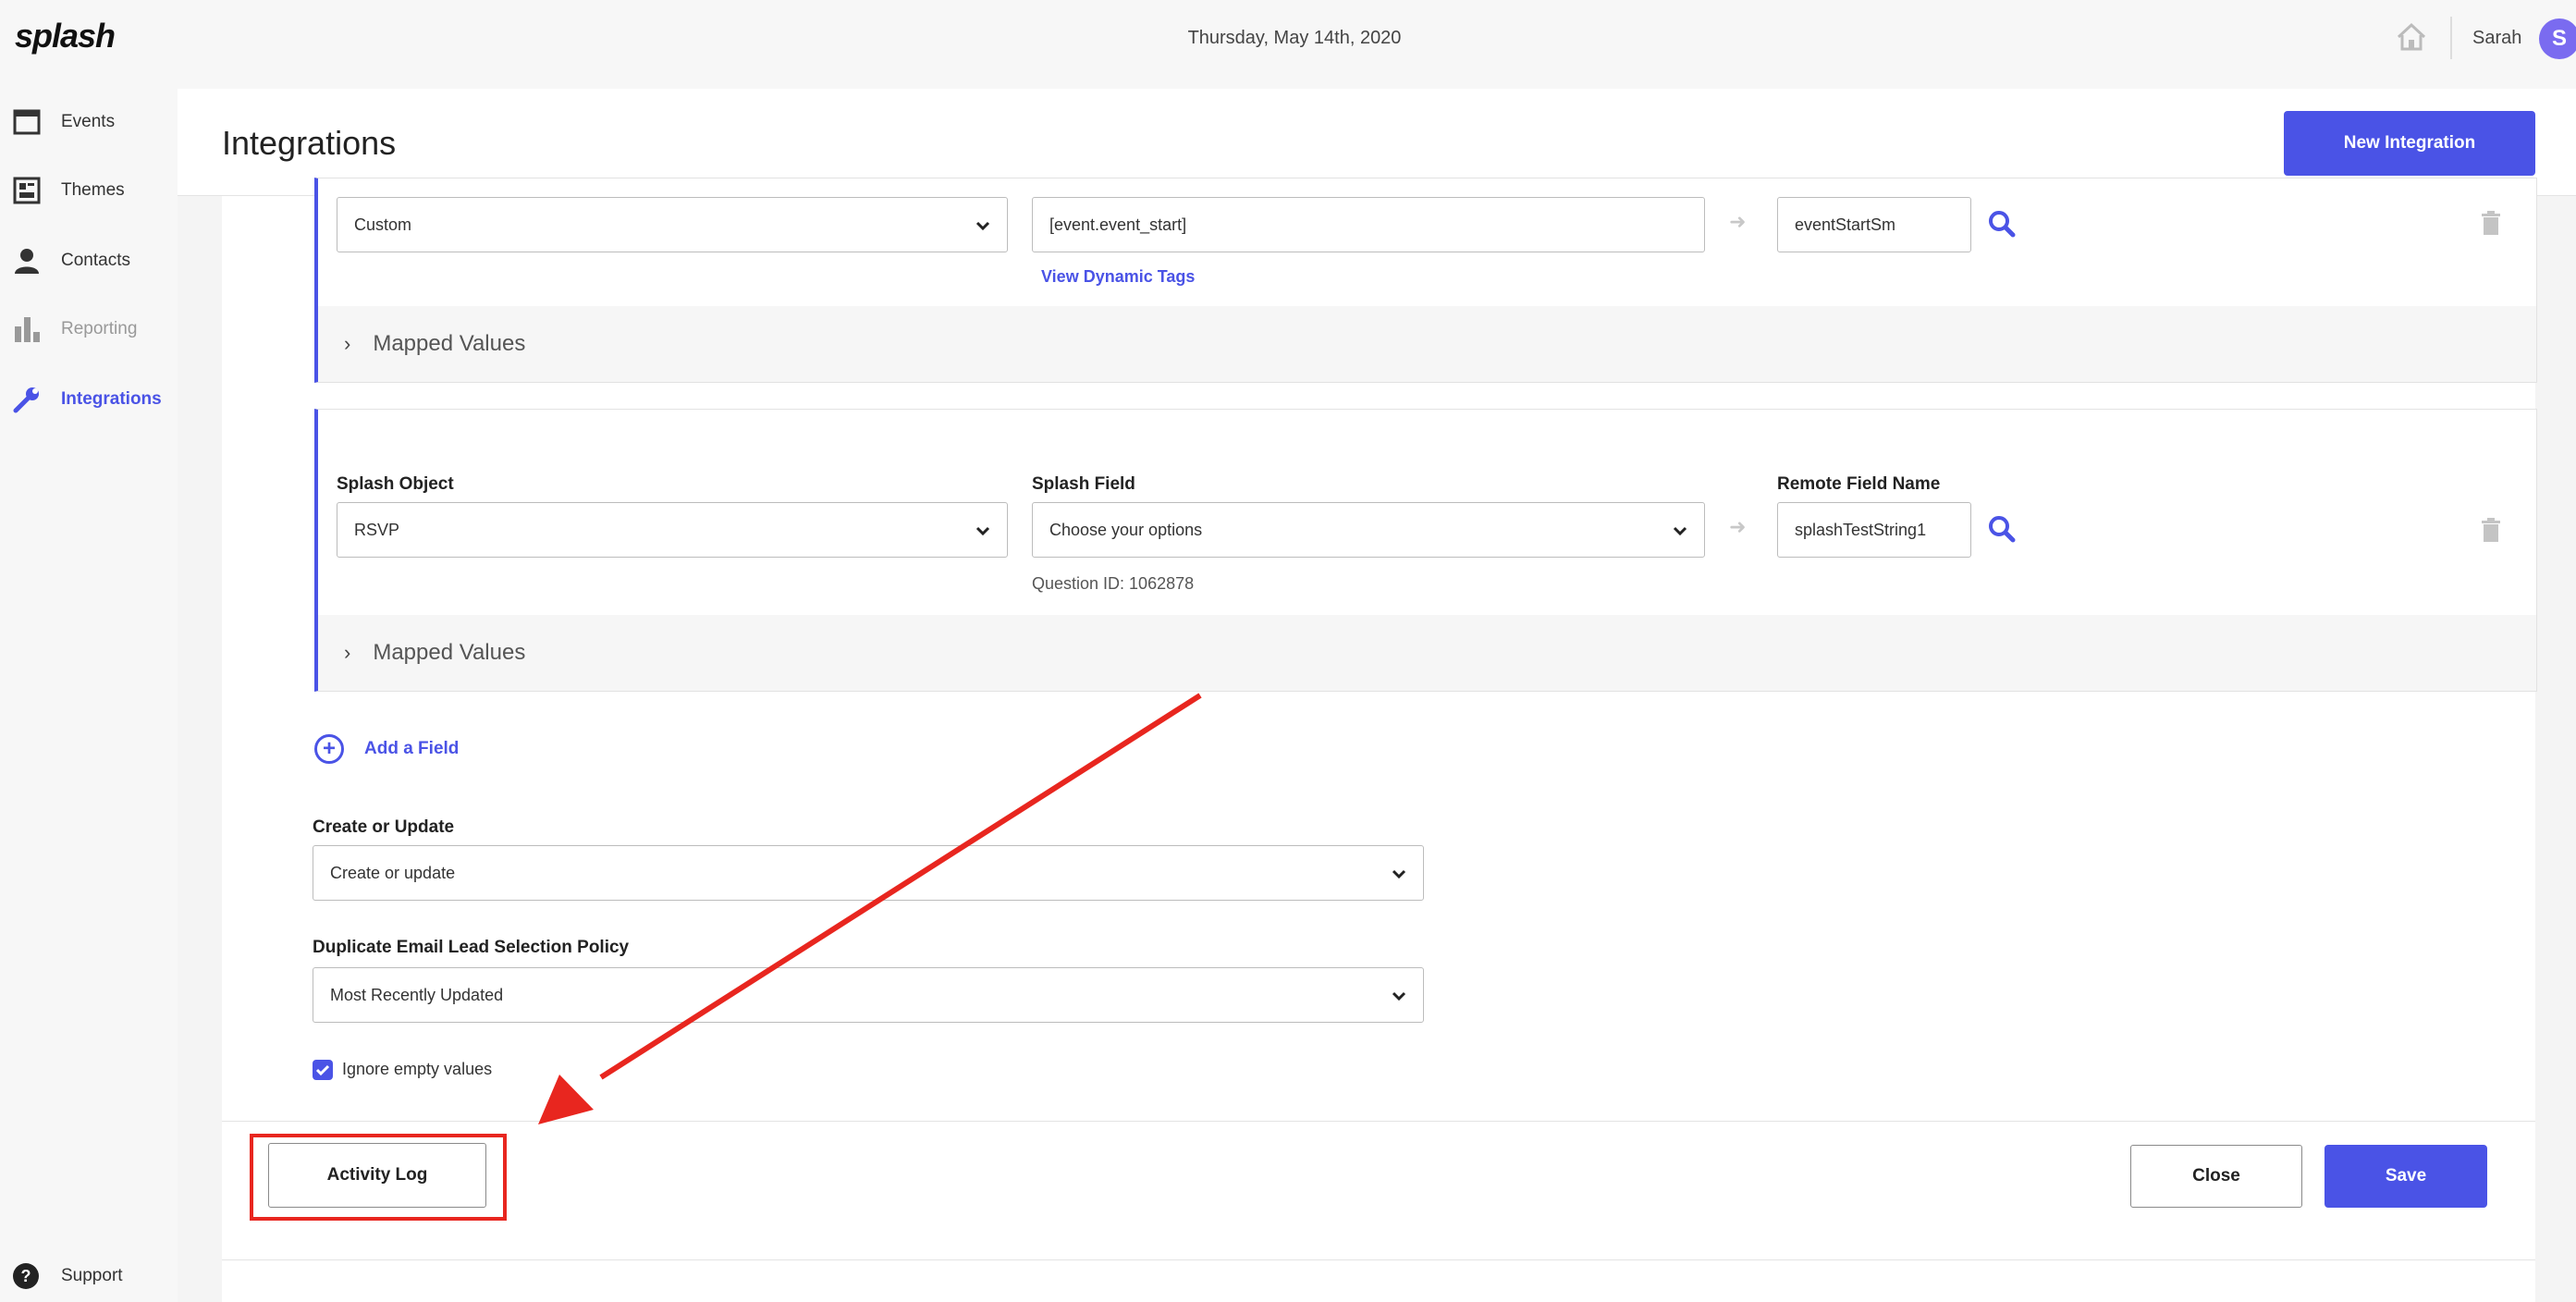 Image resolution: width=2576 pixels, height=1302 pixels. I want to click on add-field-button: + Add a Field, so click(386, 749).